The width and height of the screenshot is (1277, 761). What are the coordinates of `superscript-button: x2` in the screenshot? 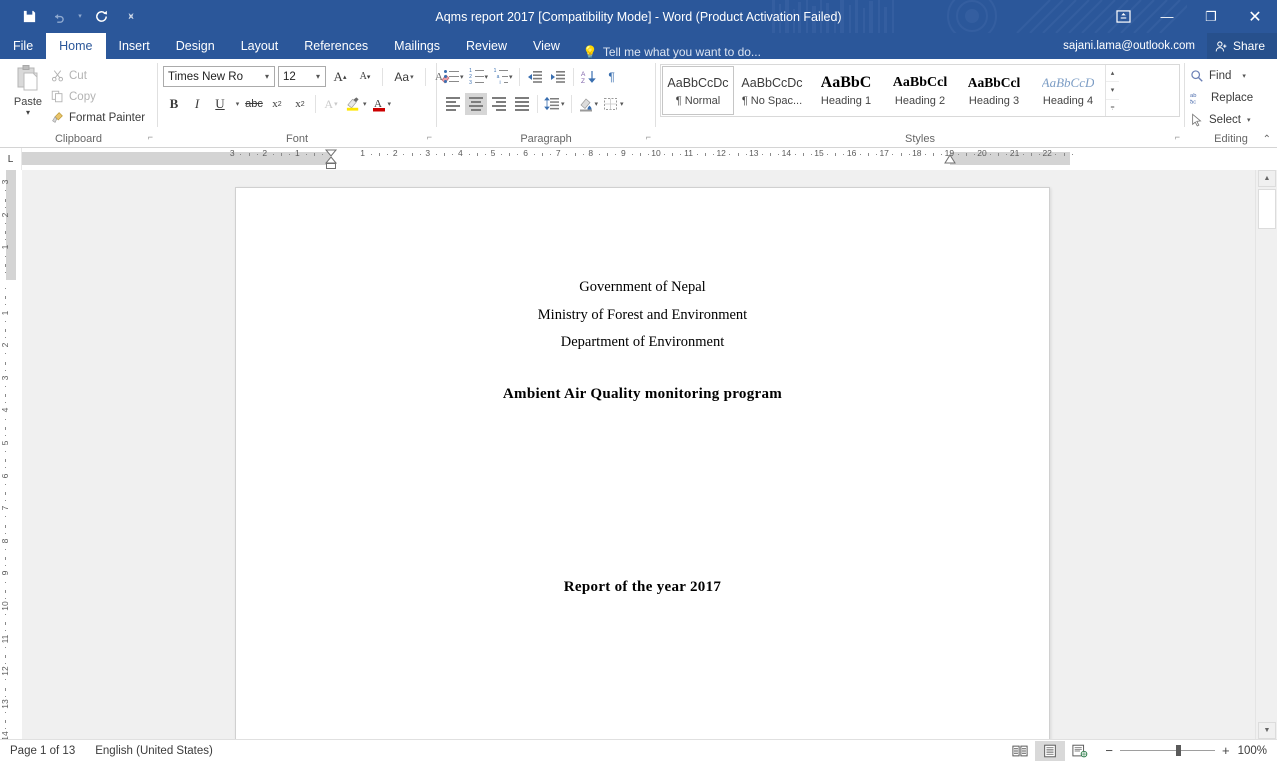 It's located at (300, 104).